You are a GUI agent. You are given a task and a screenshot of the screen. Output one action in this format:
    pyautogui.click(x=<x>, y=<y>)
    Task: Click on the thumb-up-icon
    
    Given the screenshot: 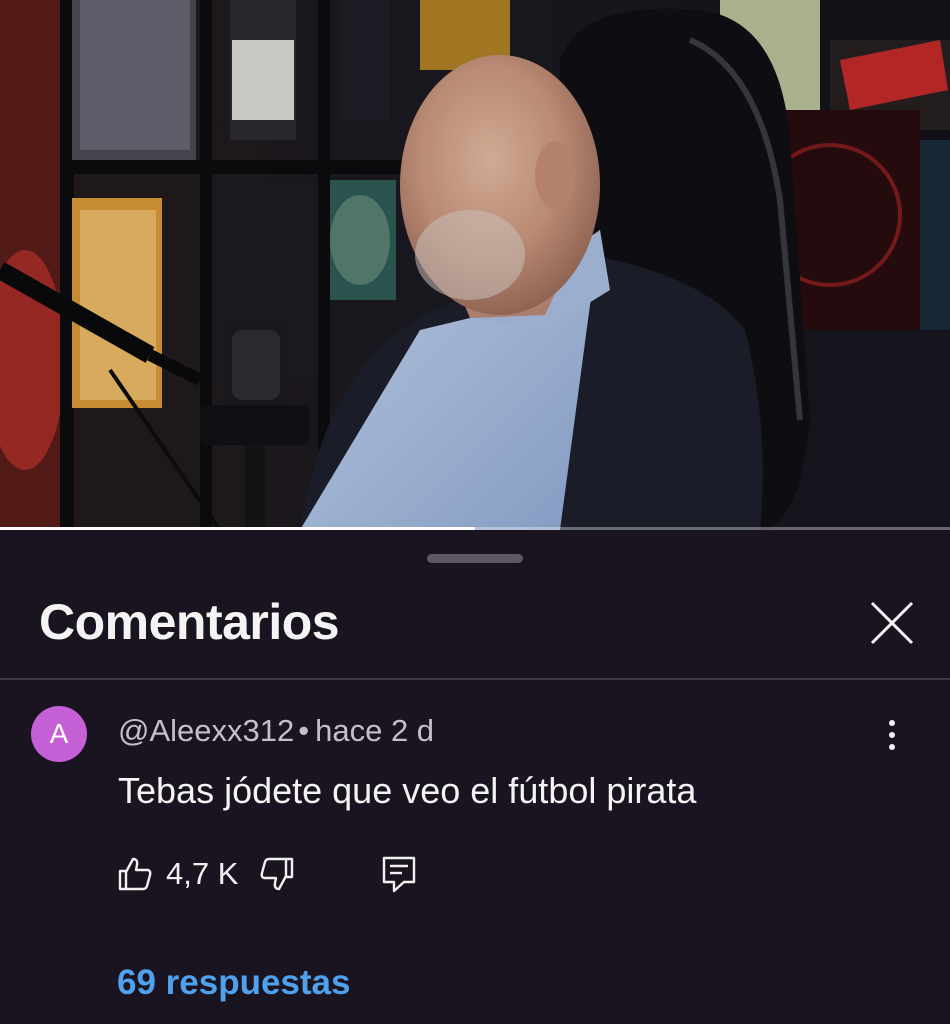 What is the action you would take?
    pyautogui.click(x=135, y=874)
    